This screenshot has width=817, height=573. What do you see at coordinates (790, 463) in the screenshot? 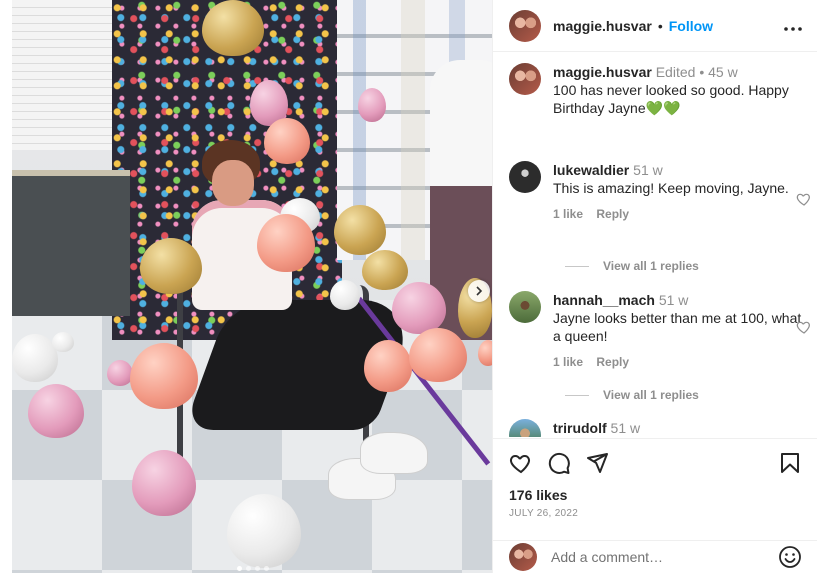
I see `bookmark-icon` at bounding box center [790, 463].